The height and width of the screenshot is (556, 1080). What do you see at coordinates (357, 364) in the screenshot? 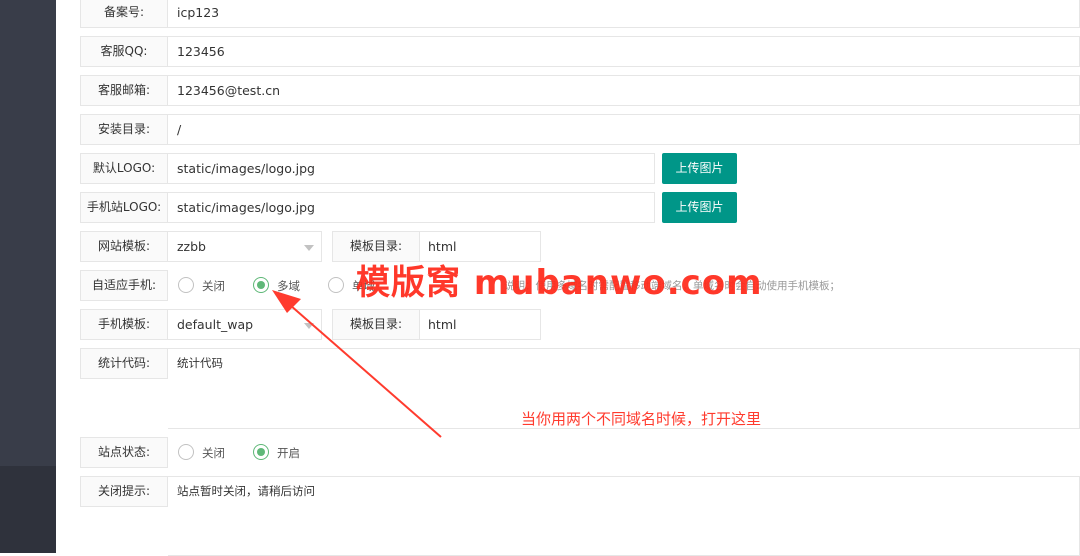
I see `annotation-arrow-icon` at bounding box center [357, 364].